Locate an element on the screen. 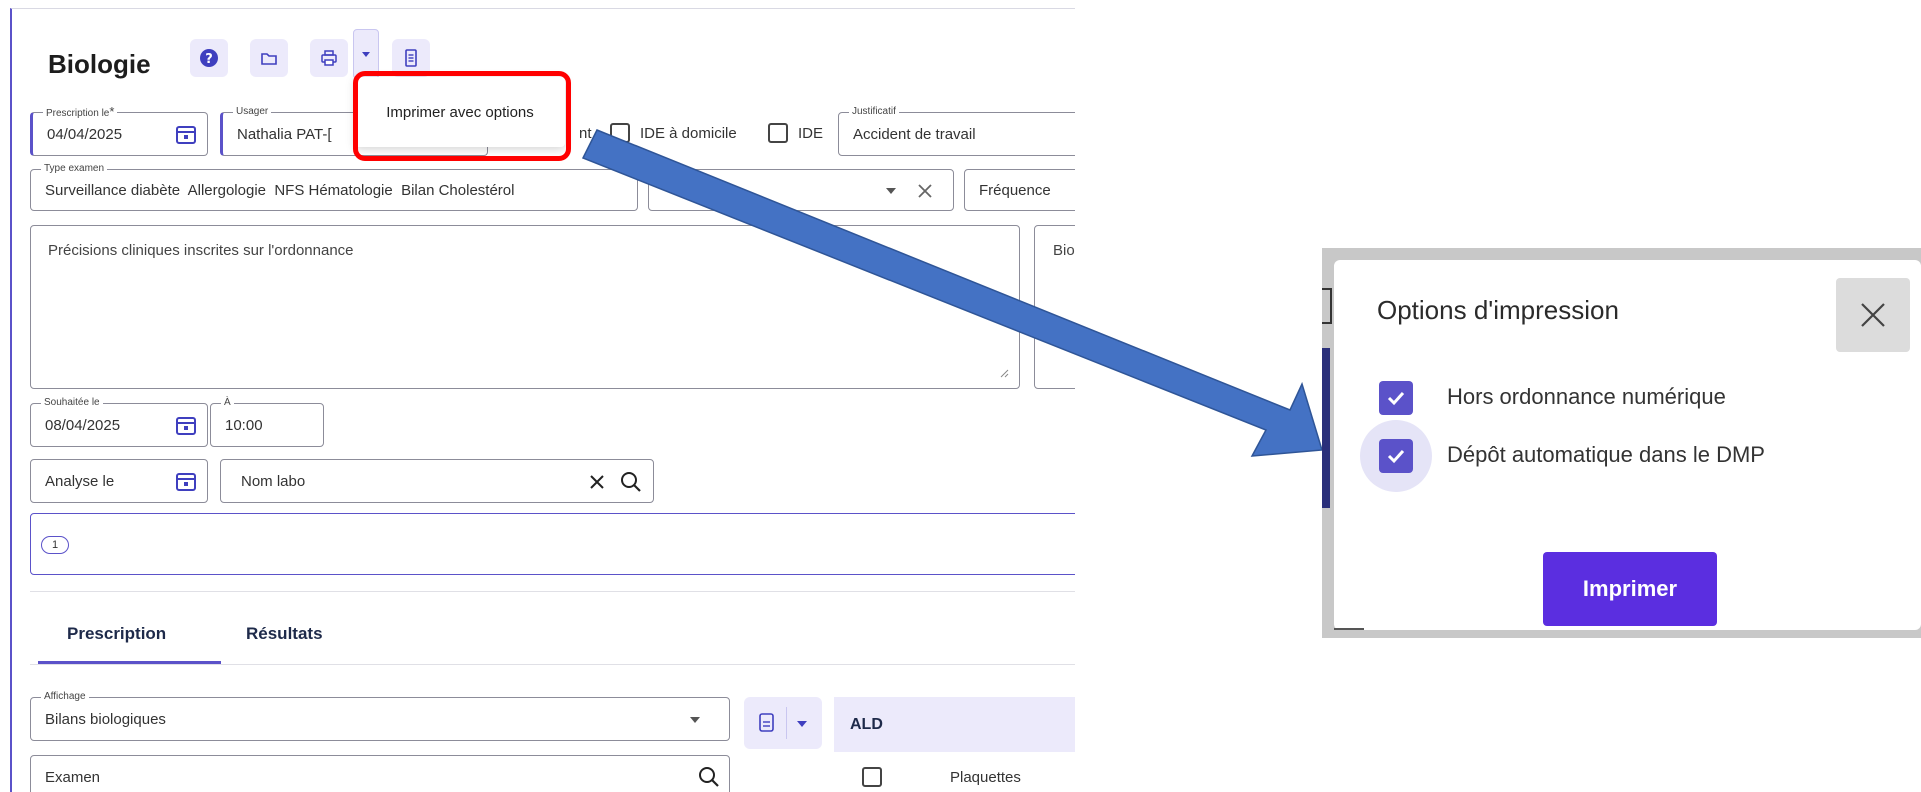 The height and width of the screenshot is (792, 1921). document-options-button is located at coordinates (783, 723).